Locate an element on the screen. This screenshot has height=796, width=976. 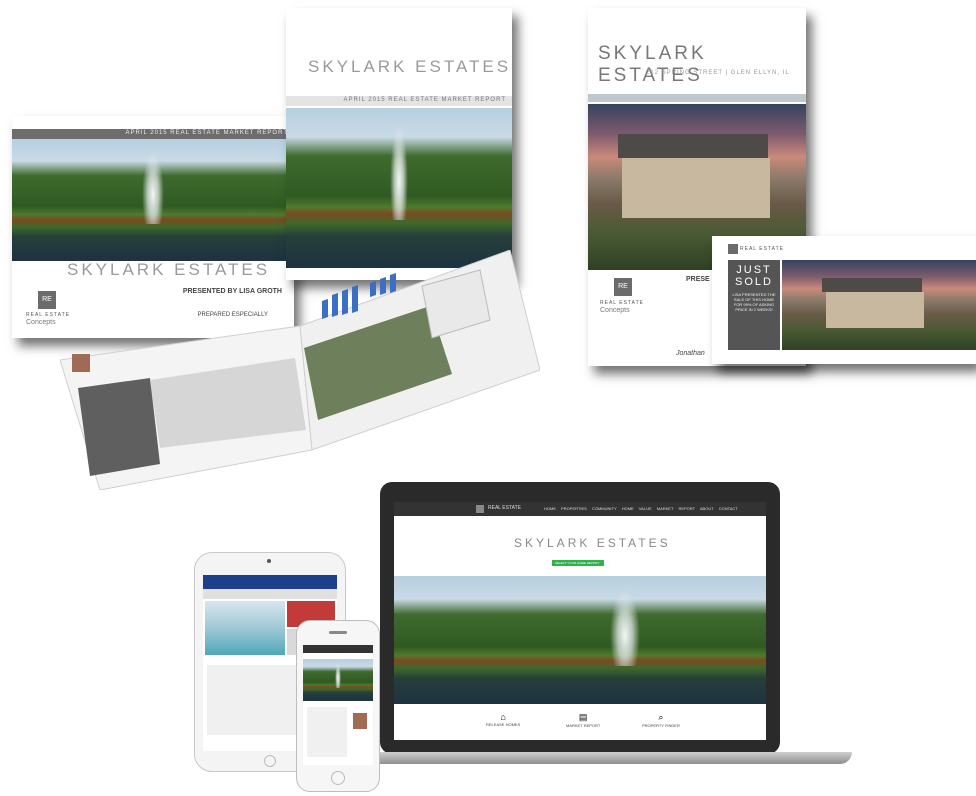
phone-speaker is located at coordinates (338, 632).